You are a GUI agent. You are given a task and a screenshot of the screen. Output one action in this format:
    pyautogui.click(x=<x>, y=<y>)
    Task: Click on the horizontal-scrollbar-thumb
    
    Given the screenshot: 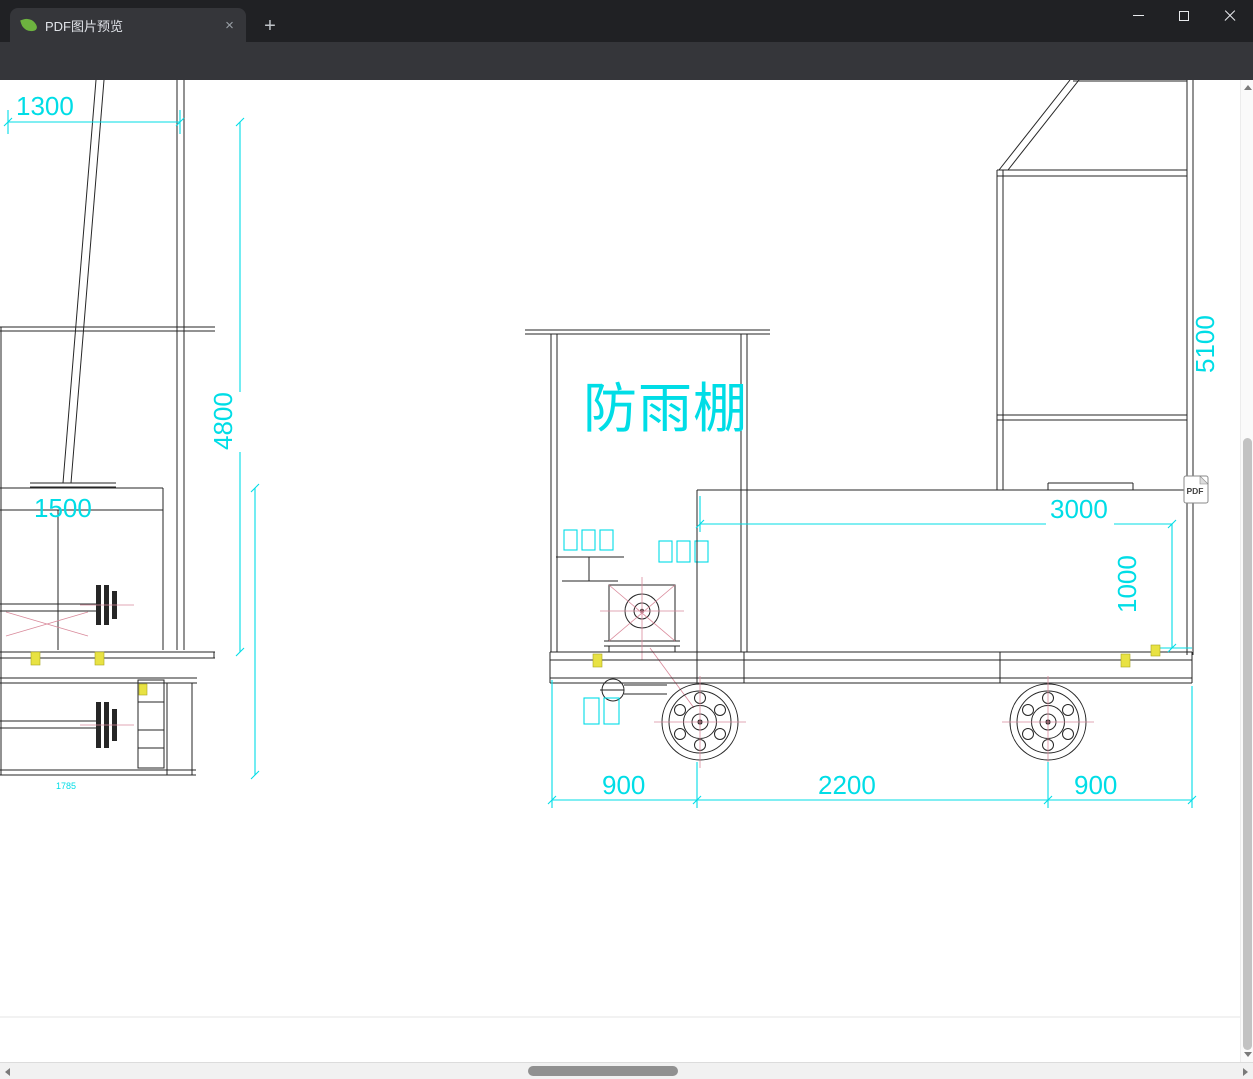 What is the action you would take?
    pyautogui.click(x=603, y=1071)
    